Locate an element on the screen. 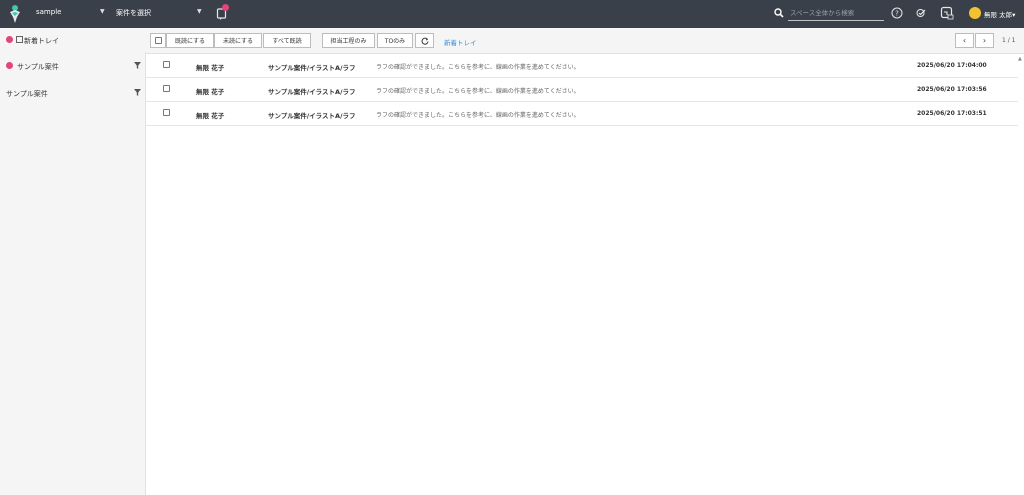  chevron-left-icon: ‹ is located at coordinates (964, 40).